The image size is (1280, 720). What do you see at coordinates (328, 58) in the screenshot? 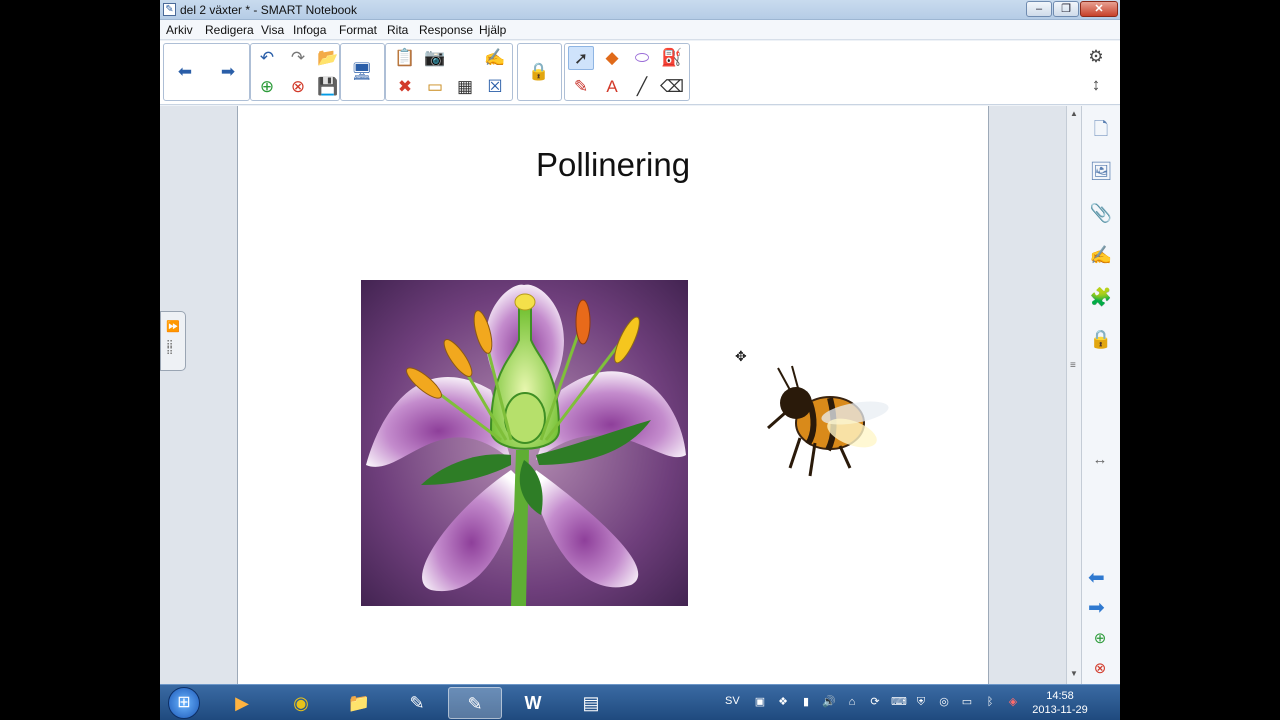
I see `open-file-icon: 📂` at bounding box center [328, 58].